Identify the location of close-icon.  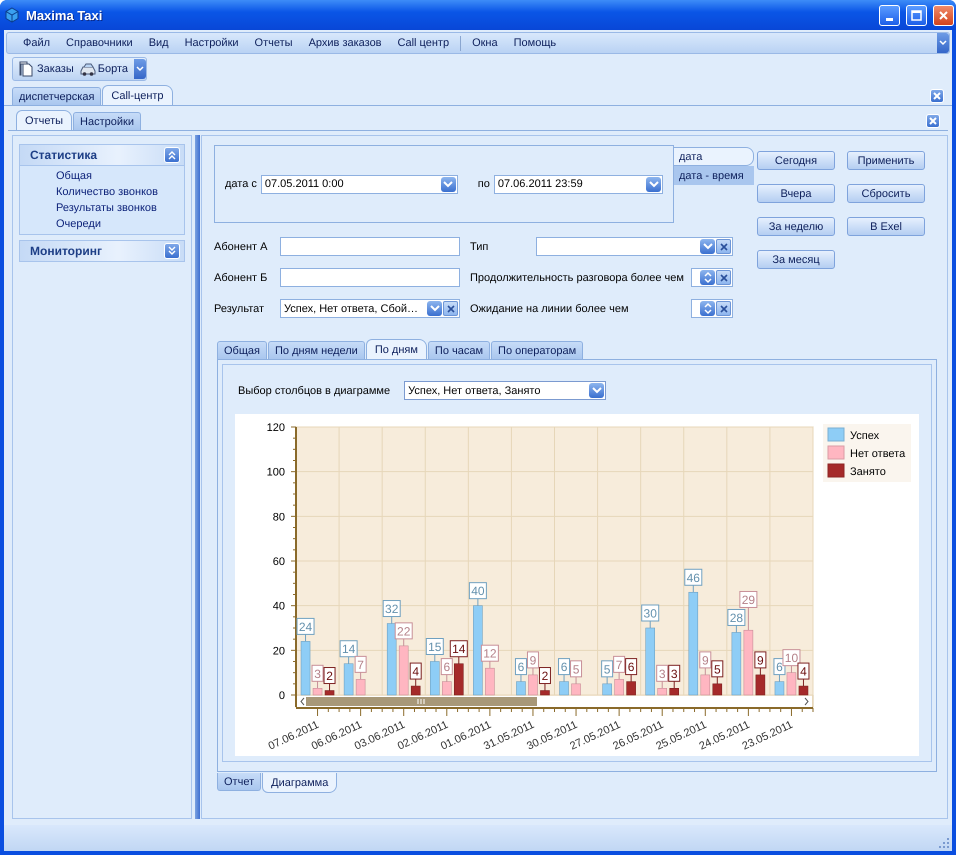
(937, 96).